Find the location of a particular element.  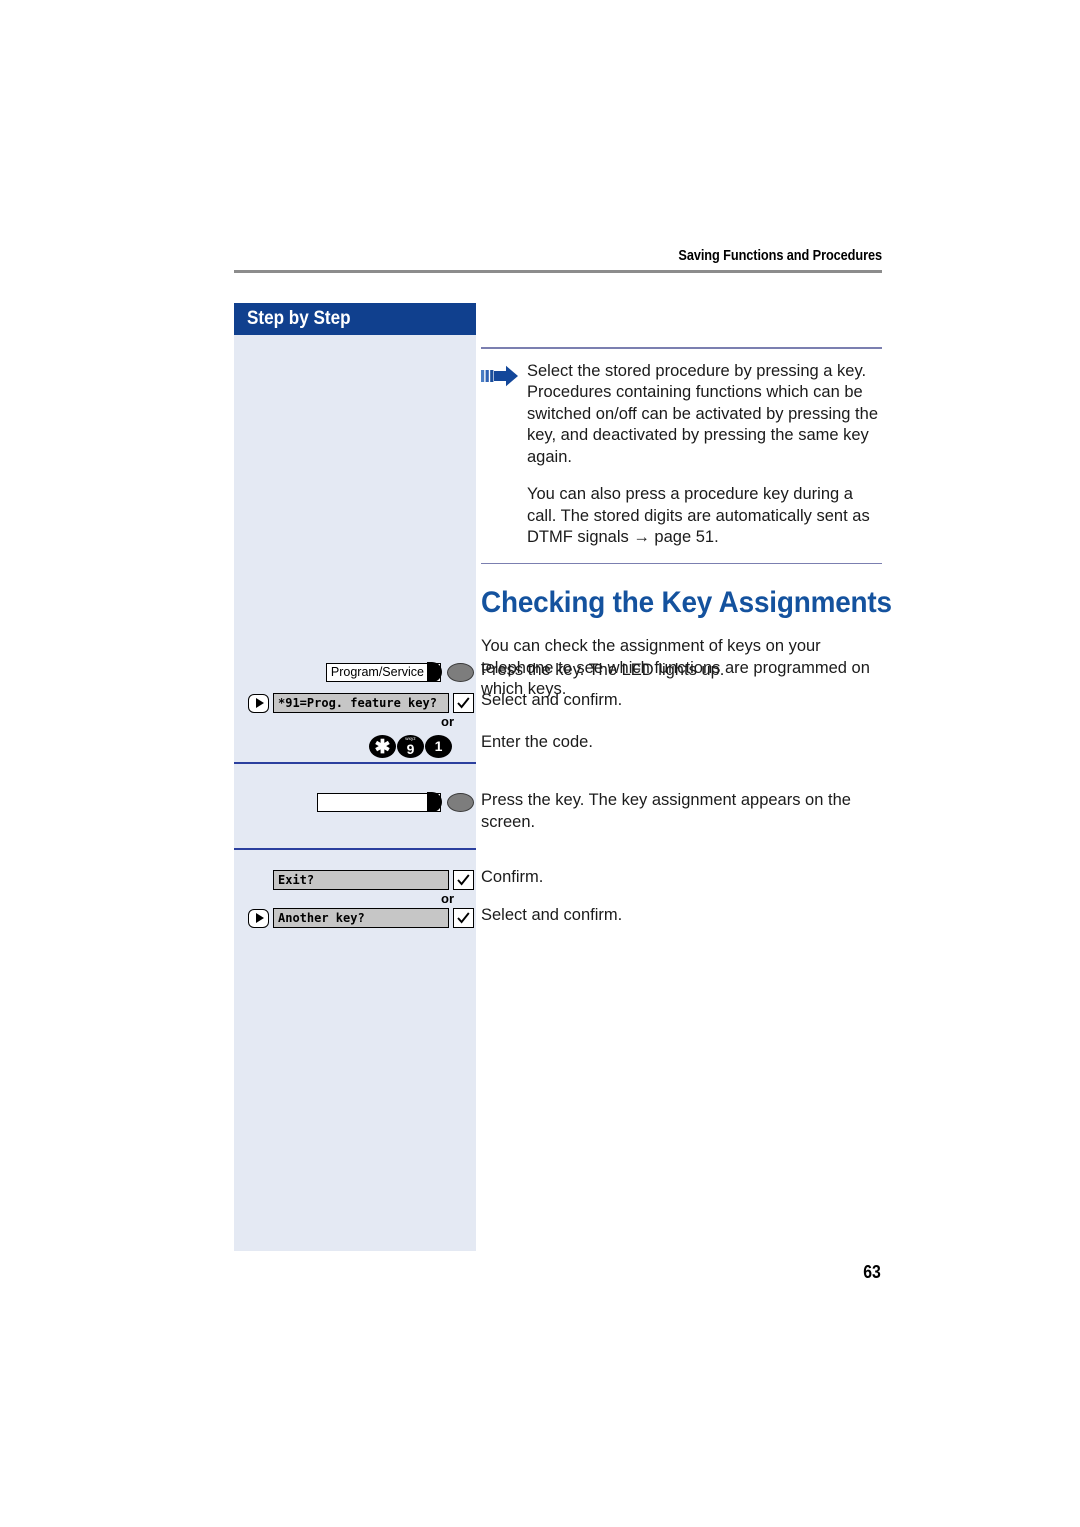

sidebar-row-prog-feature-key: *91=Prog. feature key? is located at coordinates (355, 703).